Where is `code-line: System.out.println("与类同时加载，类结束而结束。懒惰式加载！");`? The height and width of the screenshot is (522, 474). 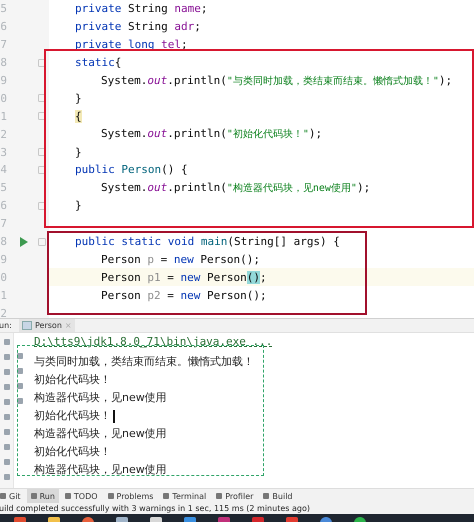
code-line: System.out.println("与类同时加载，类结束而结束。懒惰式加载！"); is located at coordinates (276, 81).